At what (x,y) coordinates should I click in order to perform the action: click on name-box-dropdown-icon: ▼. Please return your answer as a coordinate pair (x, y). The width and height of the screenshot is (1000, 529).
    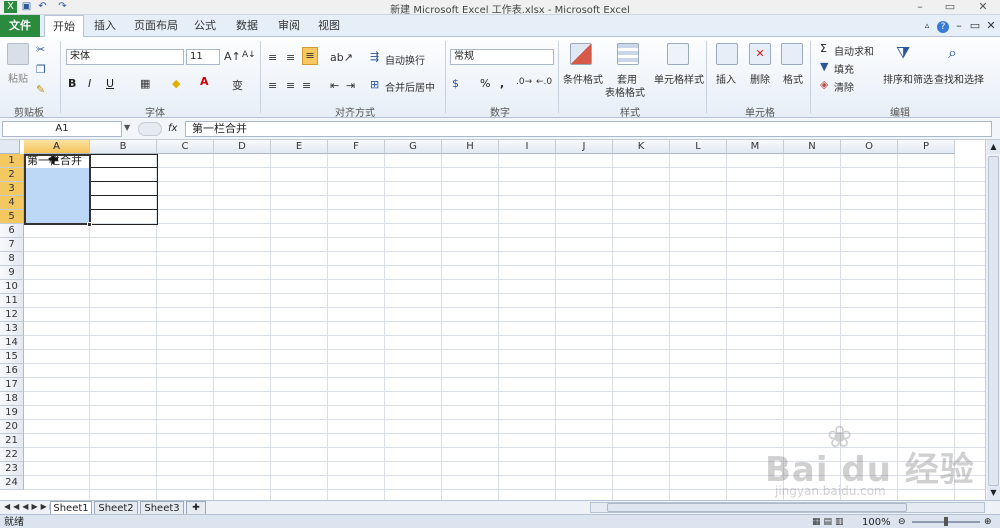
    Looking at the image, I should click on (127, 127).